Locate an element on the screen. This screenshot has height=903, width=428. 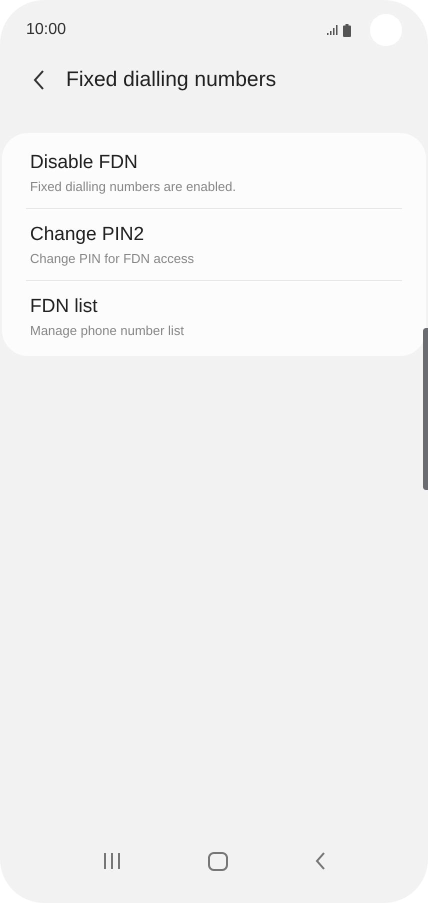
settings-item: FDN list Manage phone number list is located at coordinates (214, 316).